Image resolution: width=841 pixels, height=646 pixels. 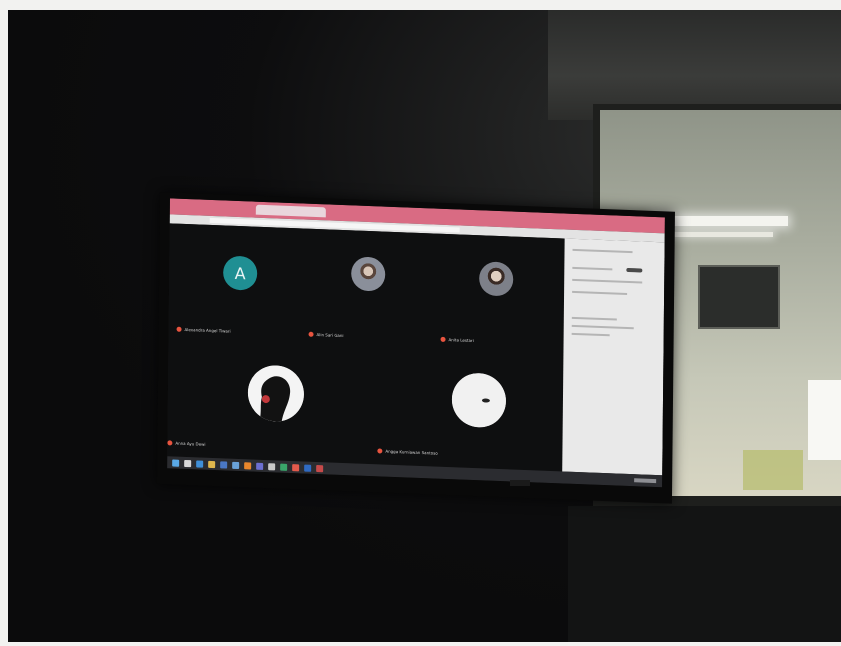 I want to click on participant-avatar: A, so click(x=240, y=273).